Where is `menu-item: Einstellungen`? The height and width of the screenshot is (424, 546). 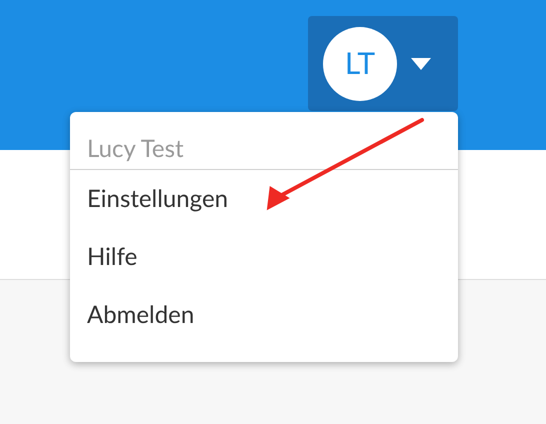 menu-item: Einstellungen is located at coordinates (264, 199).